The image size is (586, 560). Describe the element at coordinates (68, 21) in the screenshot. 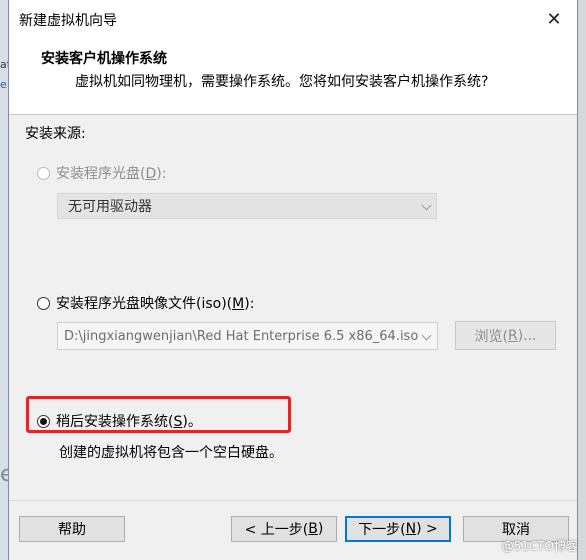

I see `window-title: 新建虚拟机向导` at that location.